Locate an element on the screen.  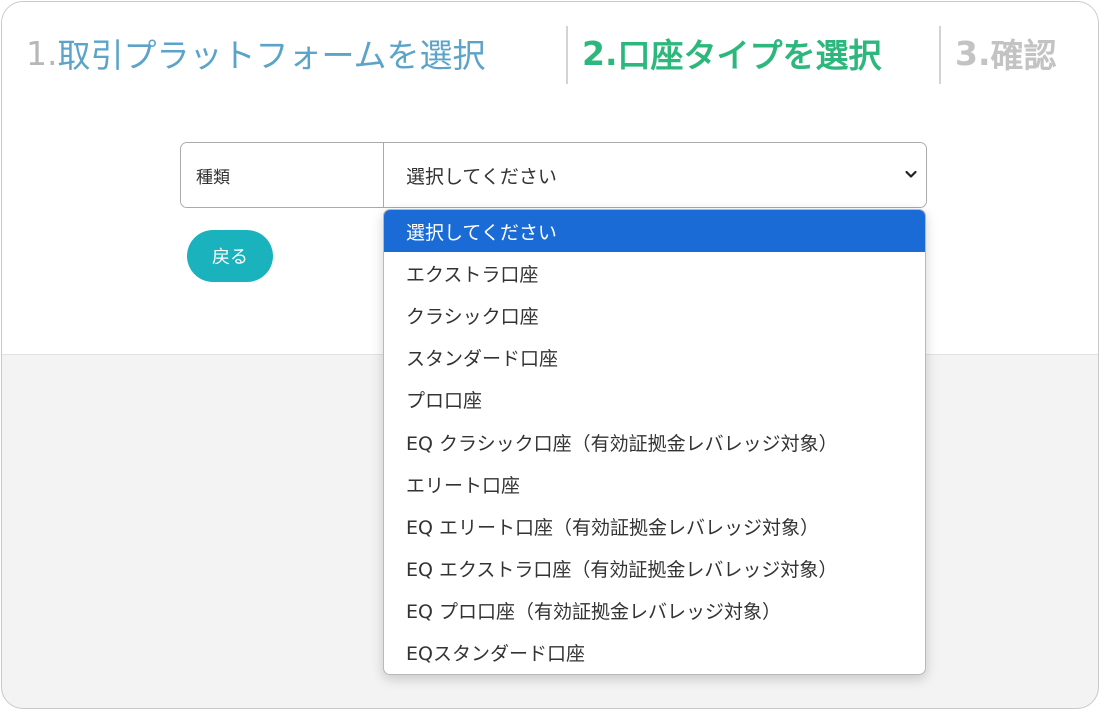
chevron-down-icon is located at coordinates (911, 174).